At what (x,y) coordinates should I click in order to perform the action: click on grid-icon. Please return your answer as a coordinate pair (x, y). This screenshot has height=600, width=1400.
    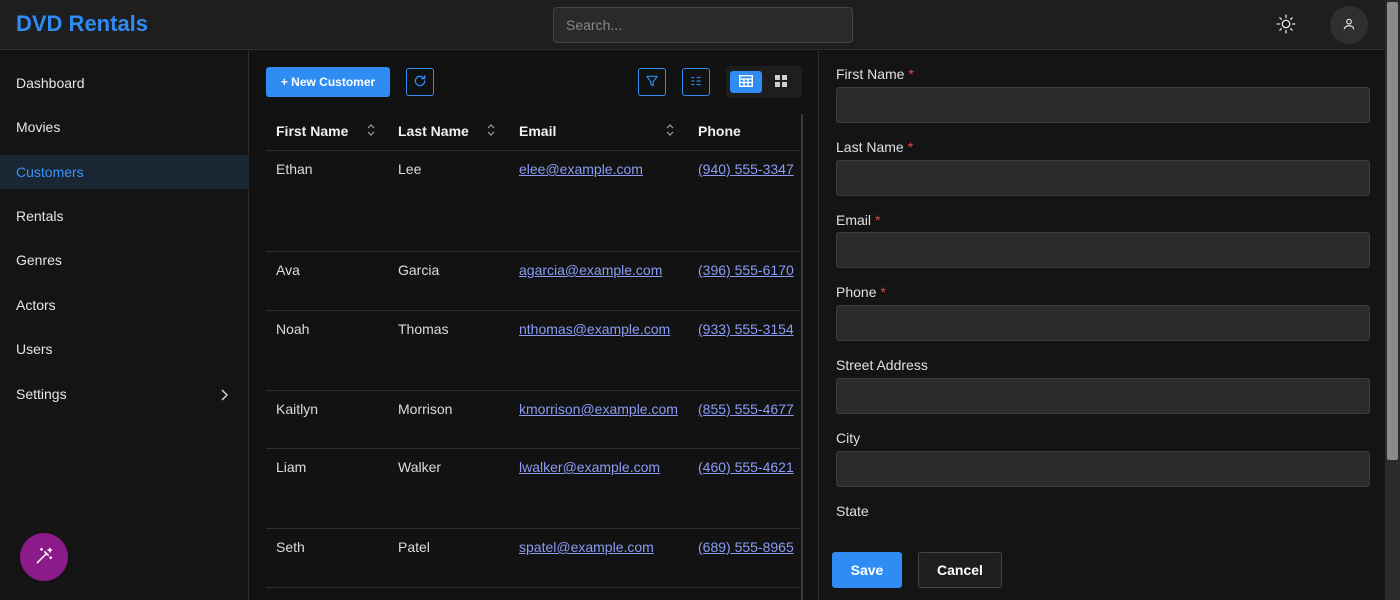
    Looking at the image, I should click on (781, 82).